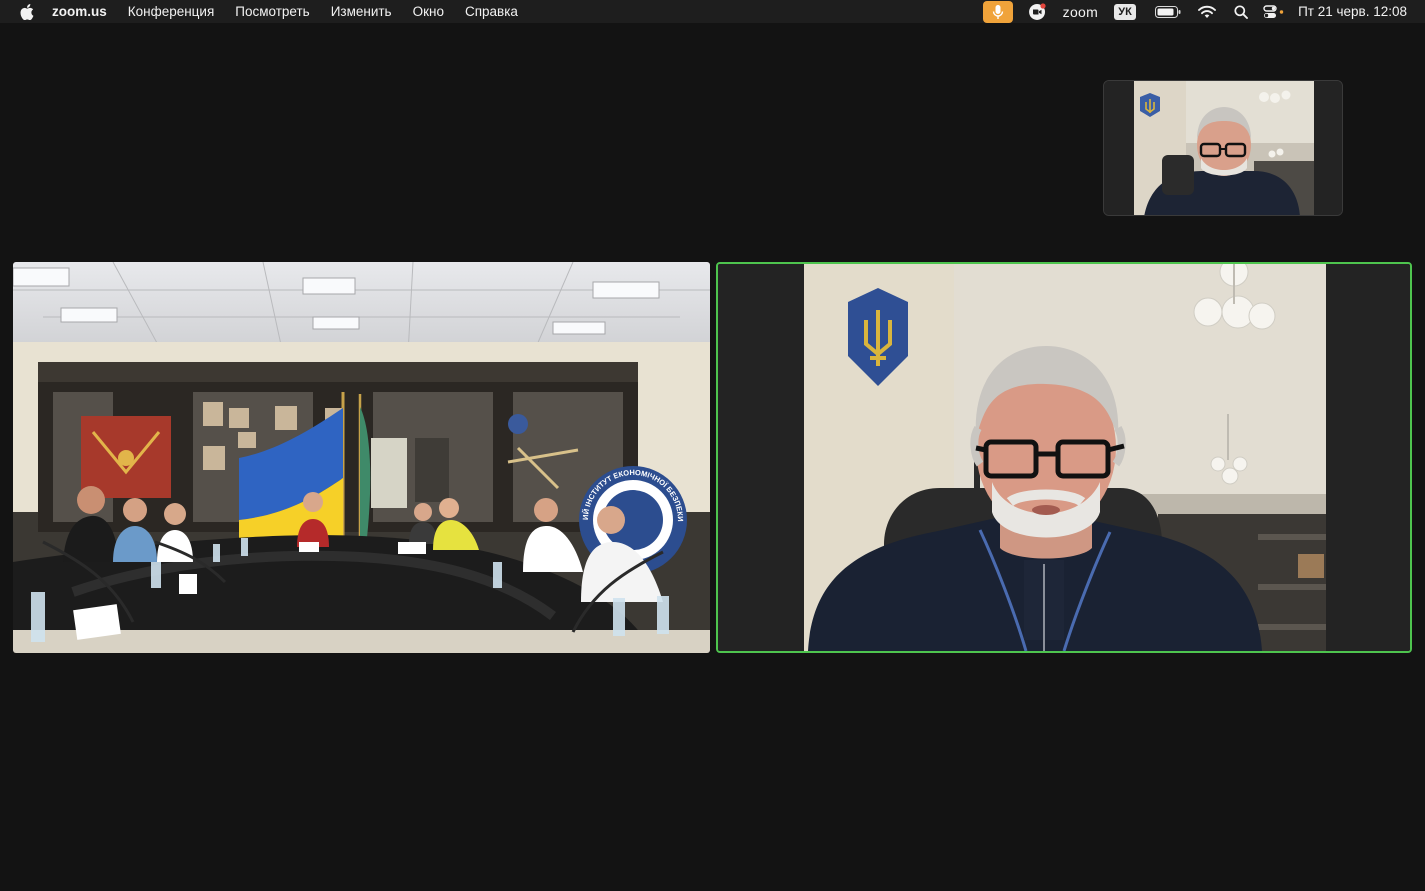  Describe the element at coordinates (428, 11) in the screenshot. I see `menu-window: Окно` at that location.